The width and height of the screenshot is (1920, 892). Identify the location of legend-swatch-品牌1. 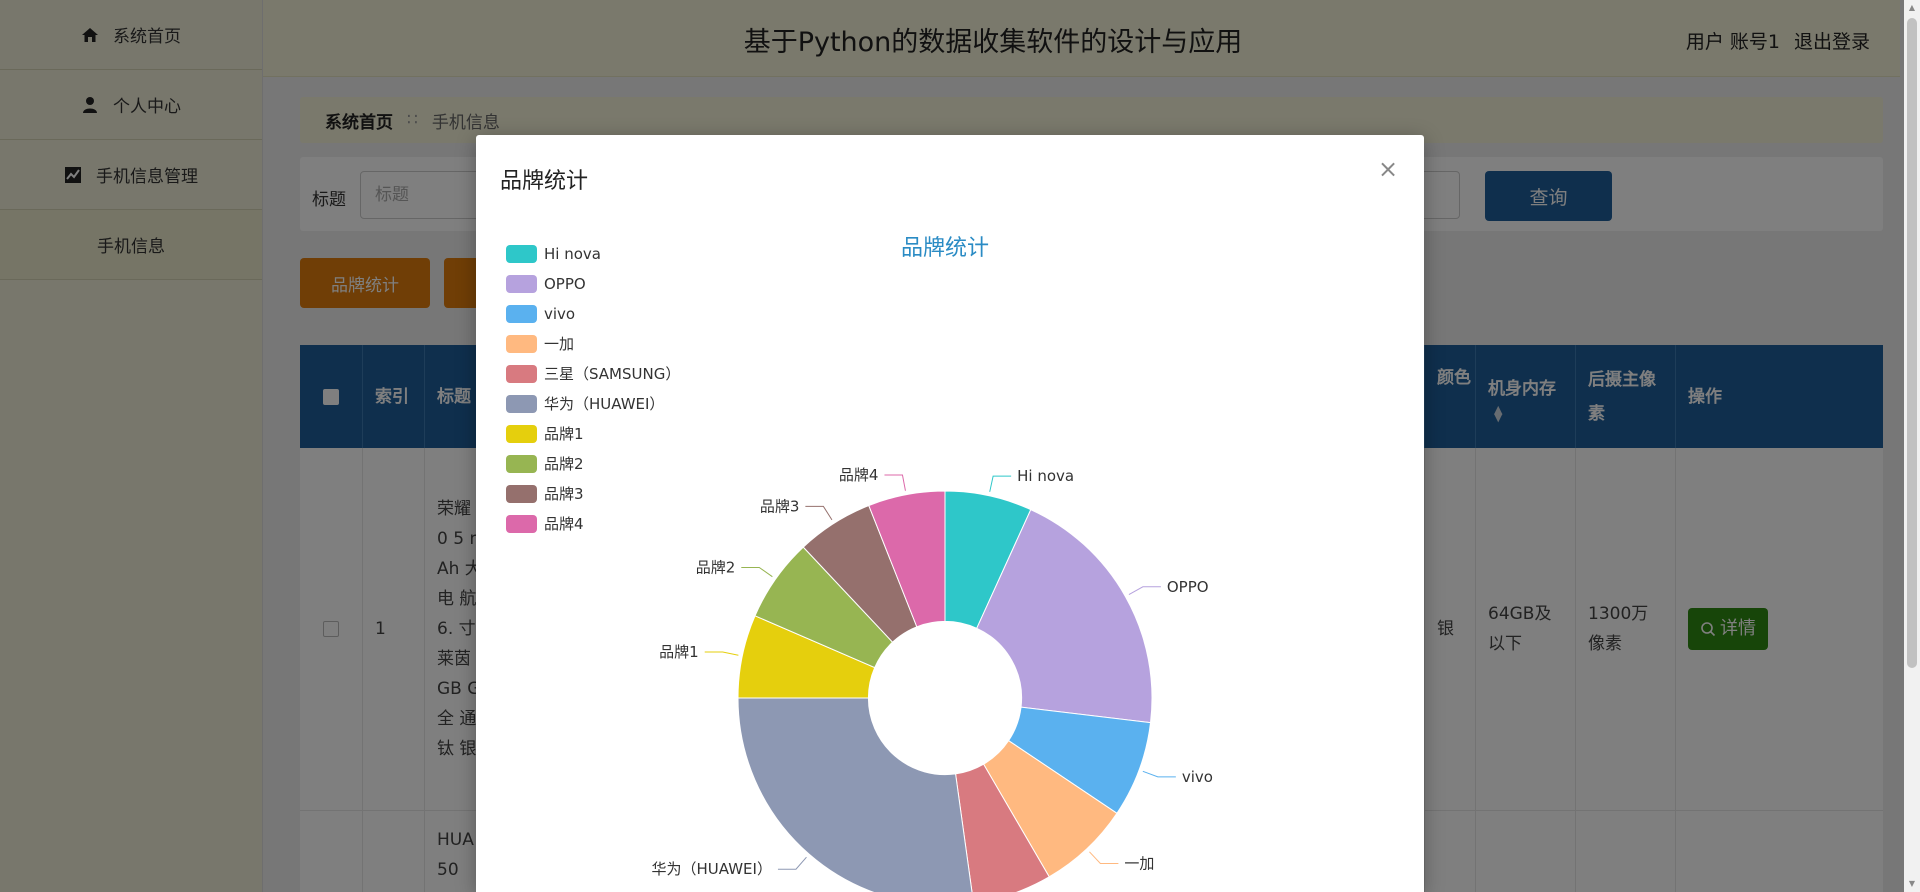
(521, 434).